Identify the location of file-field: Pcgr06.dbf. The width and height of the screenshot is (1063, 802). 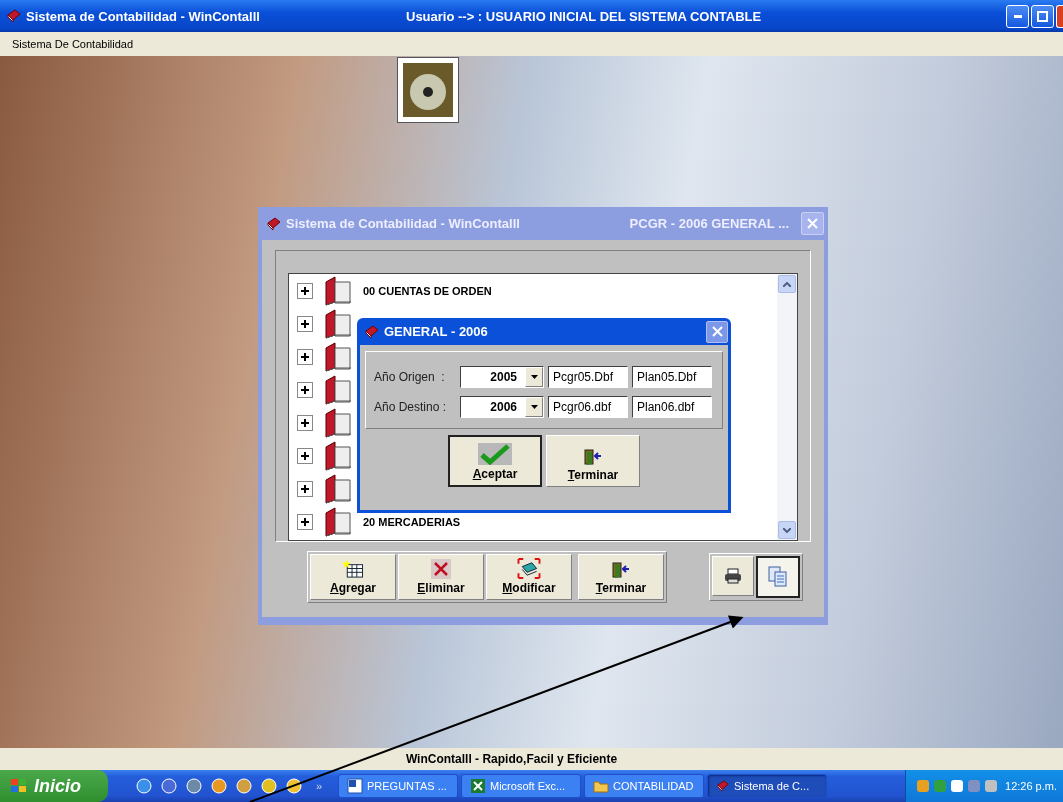
(588, 407).